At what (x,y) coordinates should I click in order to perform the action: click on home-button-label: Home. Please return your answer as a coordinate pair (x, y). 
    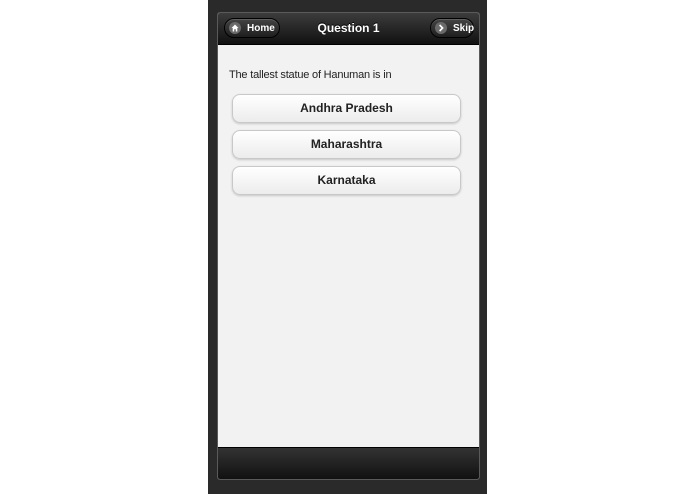
    Looking at the image, I should click on (261, 28).